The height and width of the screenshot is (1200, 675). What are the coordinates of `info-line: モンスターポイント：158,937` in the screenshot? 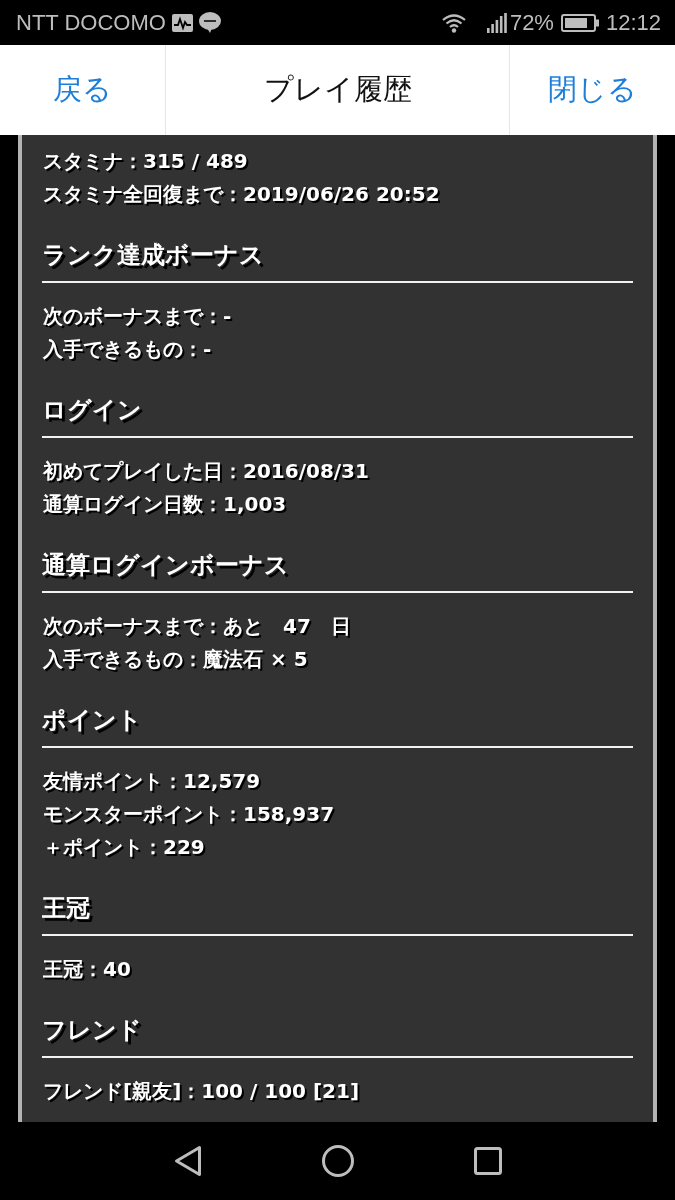 It's located at (189, 814).